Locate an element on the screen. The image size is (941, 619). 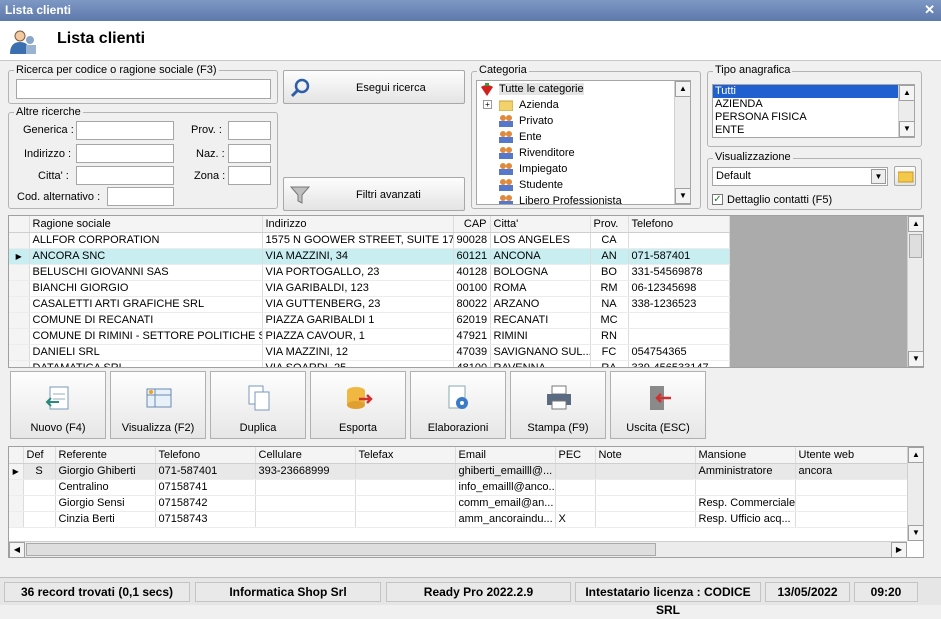
citta-input is located at coordinates (125, 175).